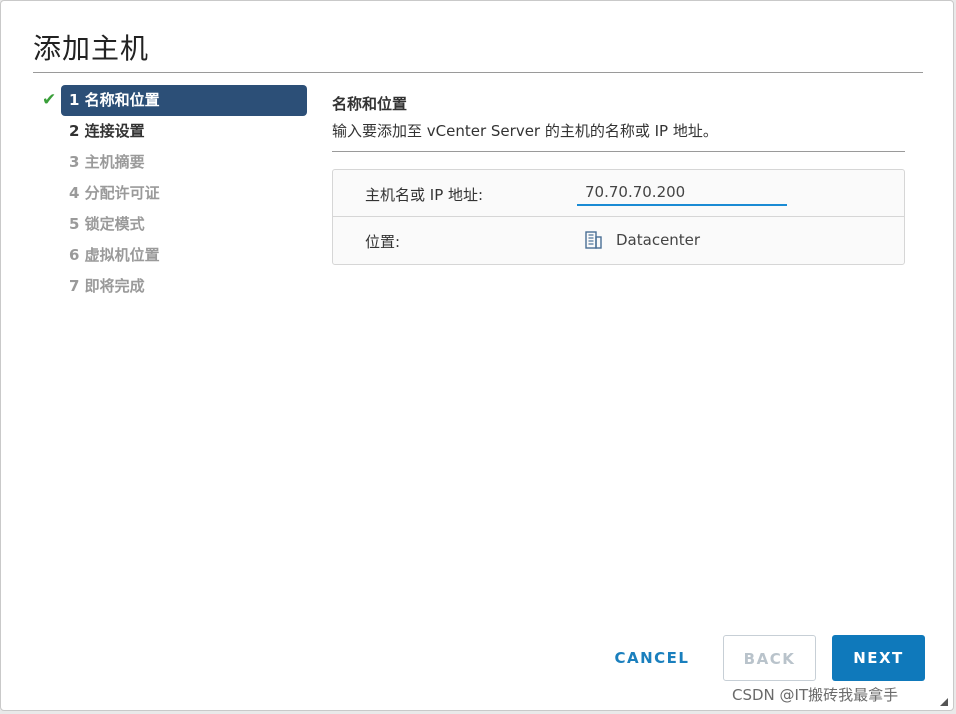 This screenshot has width=956, height=714. I want to click on next-button: NEXT, so click(878, 658).